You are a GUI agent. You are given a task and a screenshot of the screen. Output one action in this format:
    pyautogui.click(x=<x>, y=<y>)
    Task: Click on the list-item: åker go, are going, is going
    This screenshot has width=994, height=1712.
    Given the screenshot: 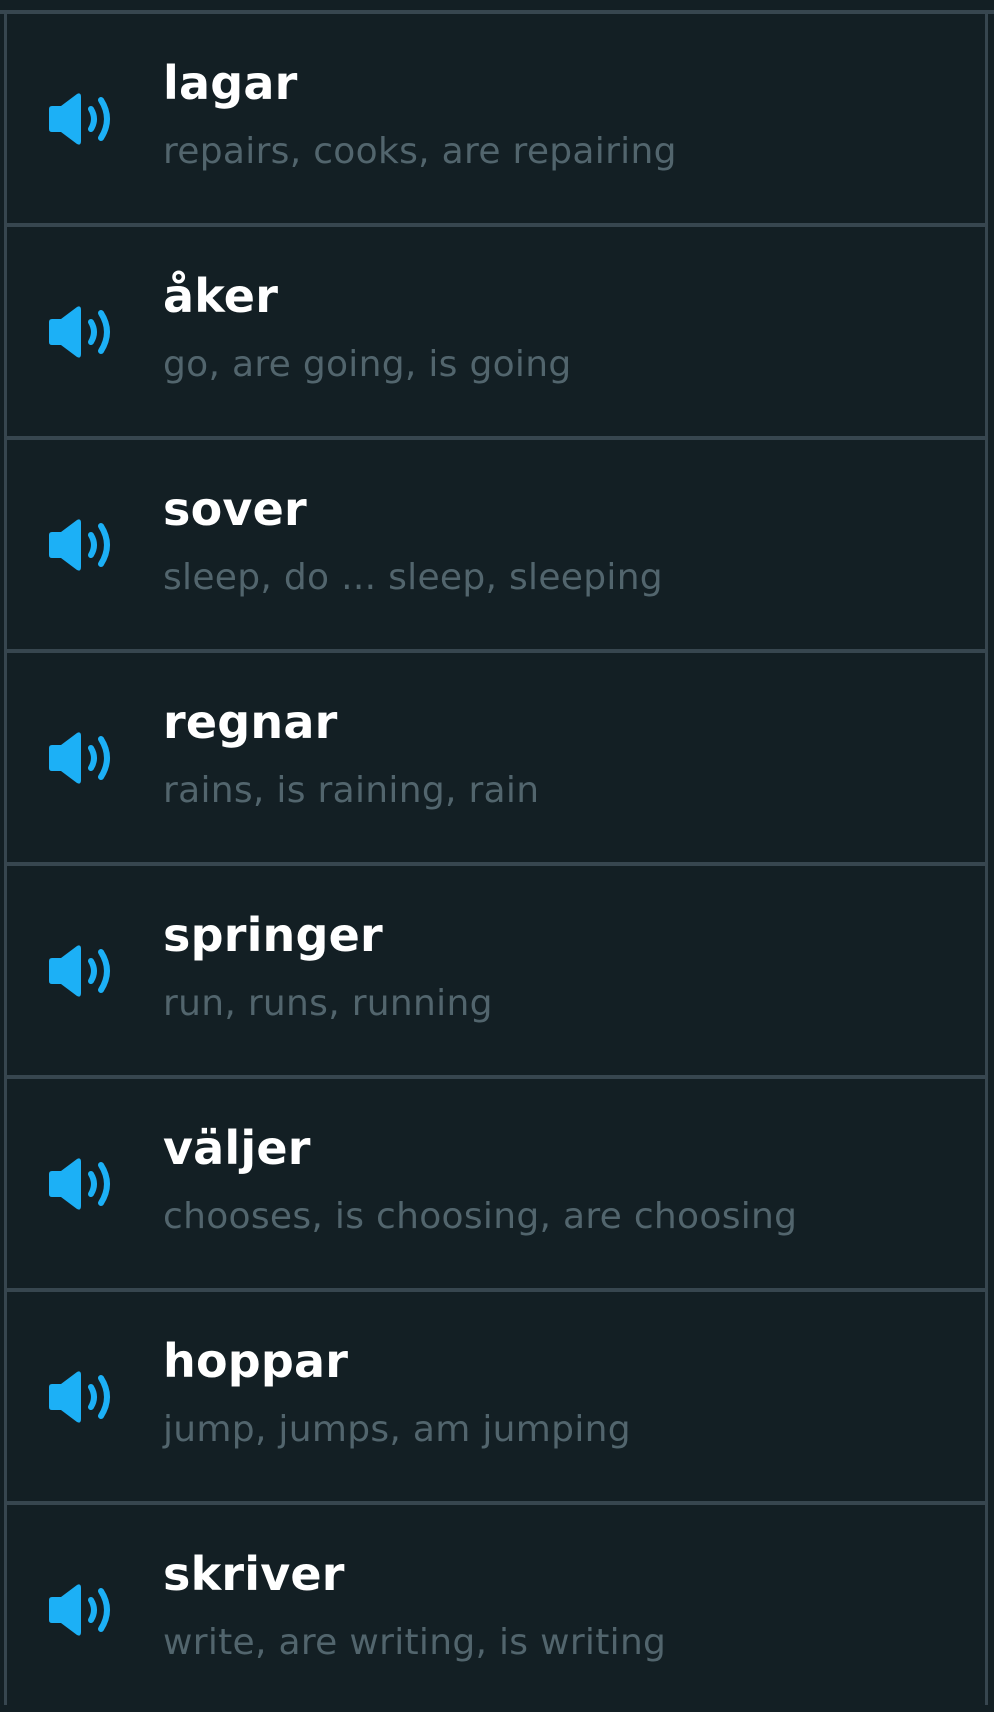 What is the action you would take?
    pyautogui.click(x=496, y=333)
    